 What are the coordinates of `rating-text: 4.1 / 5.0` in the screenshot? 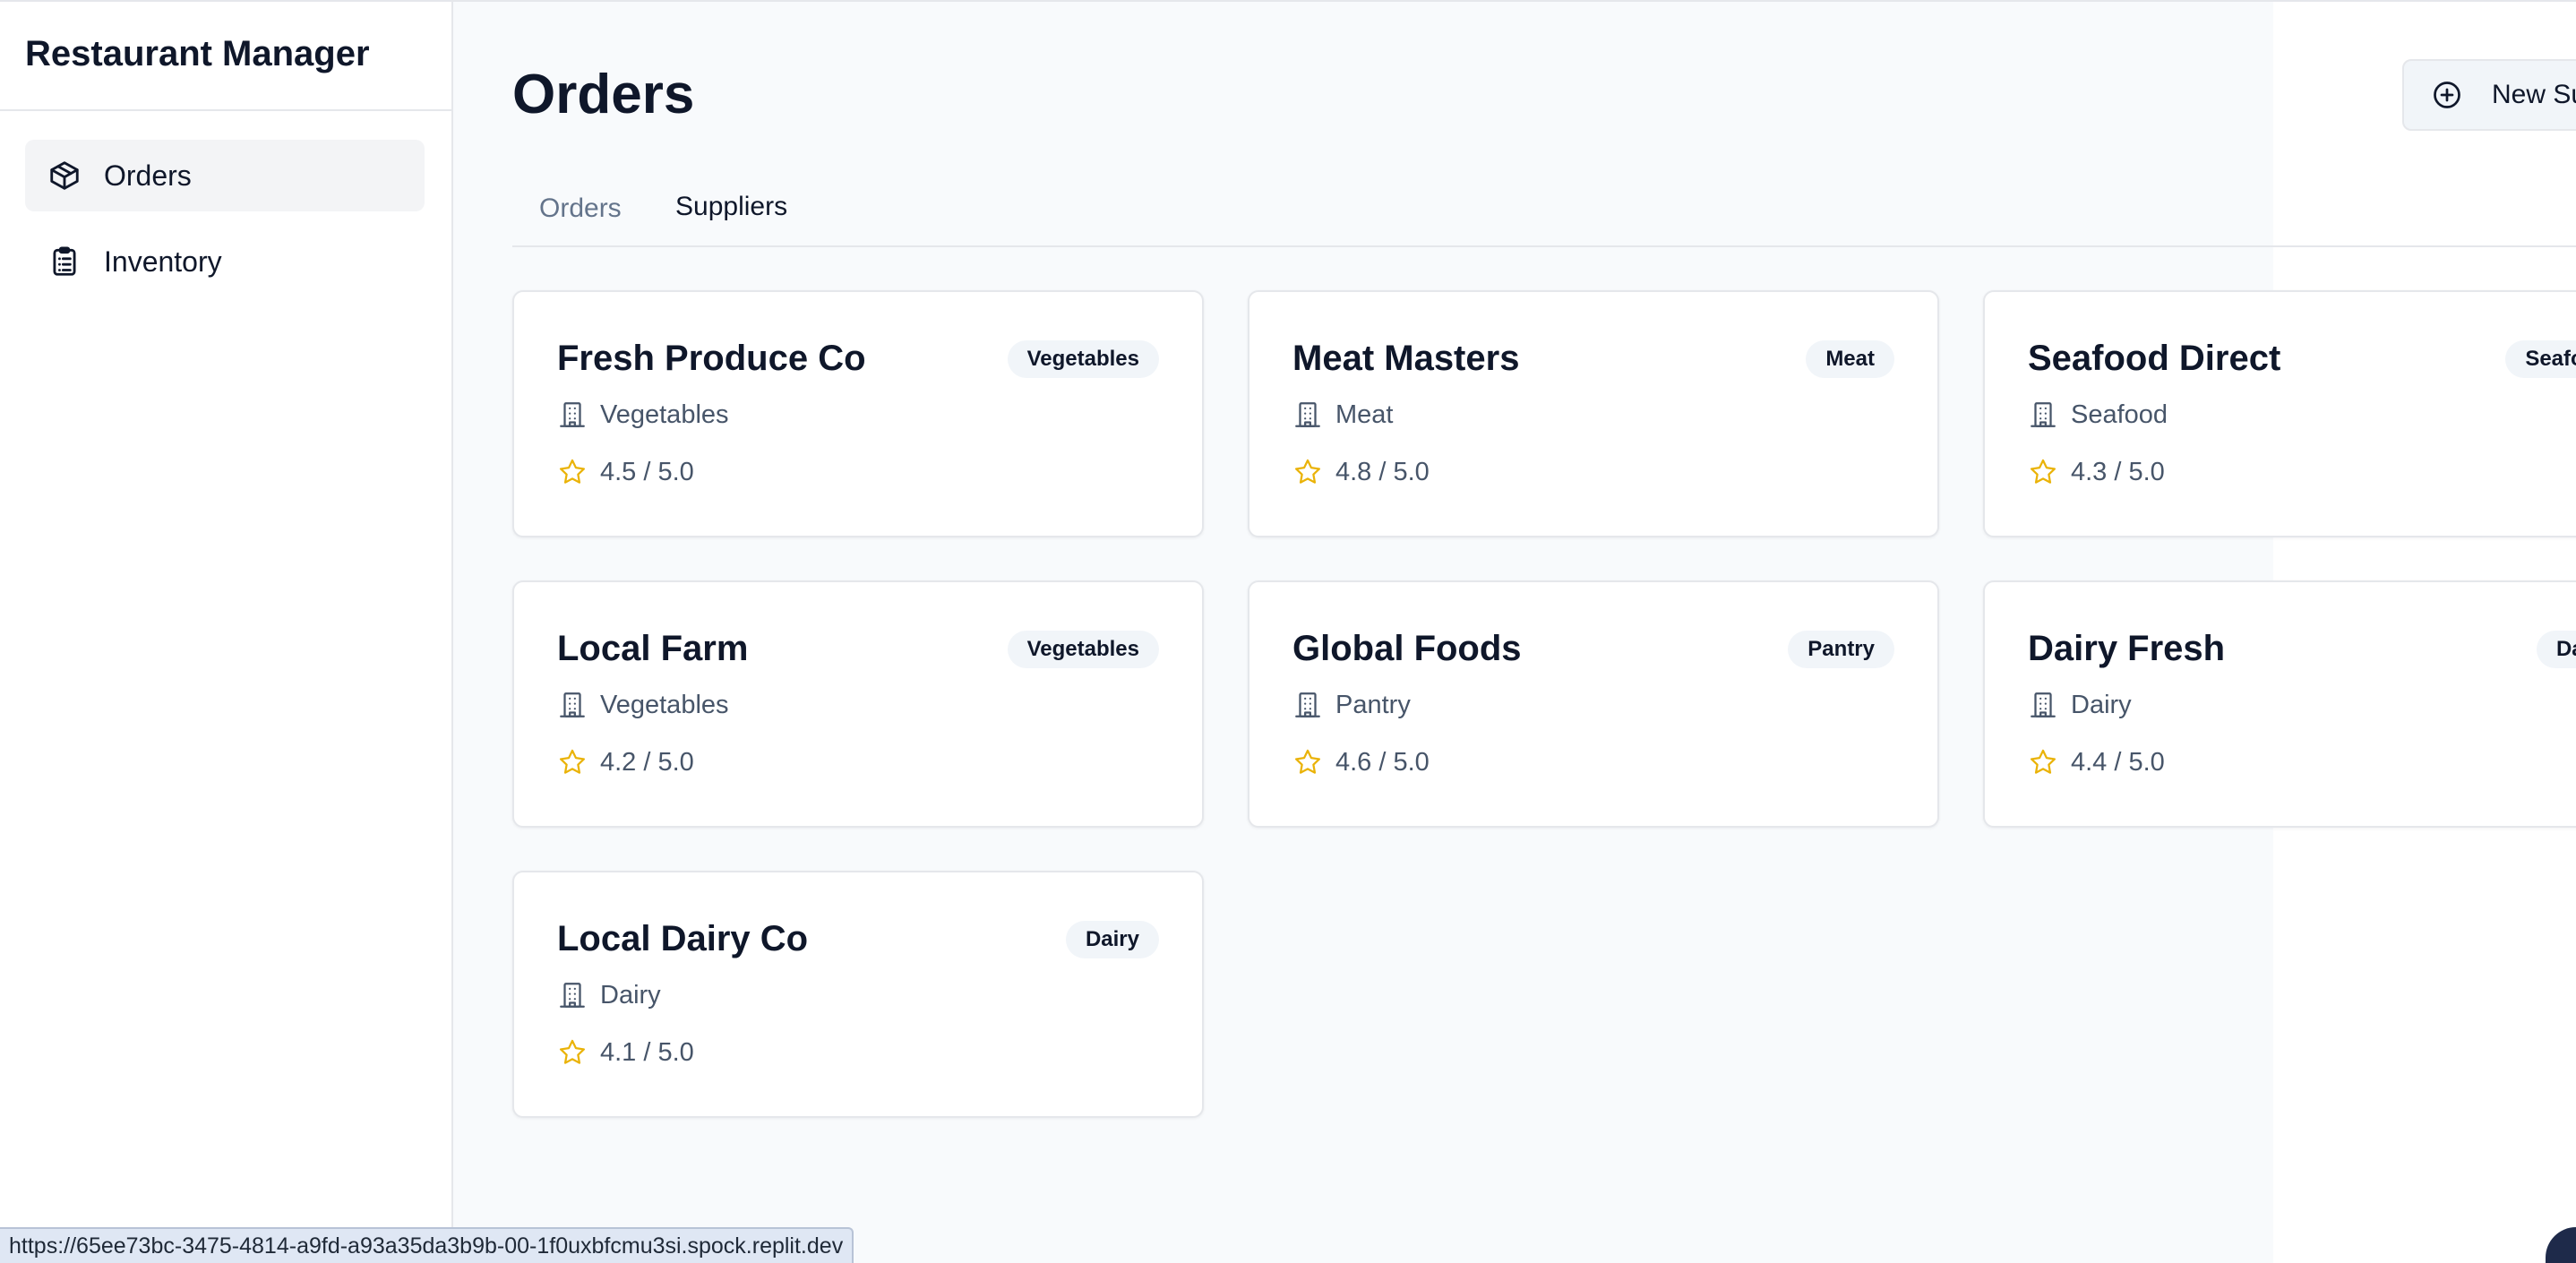 It's located at (647, 1052).